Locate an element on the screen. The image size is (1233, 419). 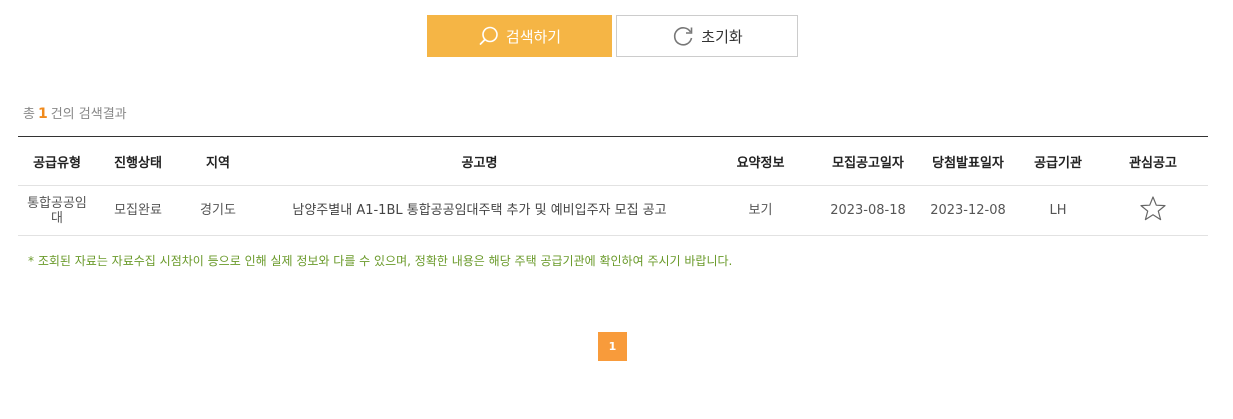
star-outline-icon is located at coordinates (1153, 211).